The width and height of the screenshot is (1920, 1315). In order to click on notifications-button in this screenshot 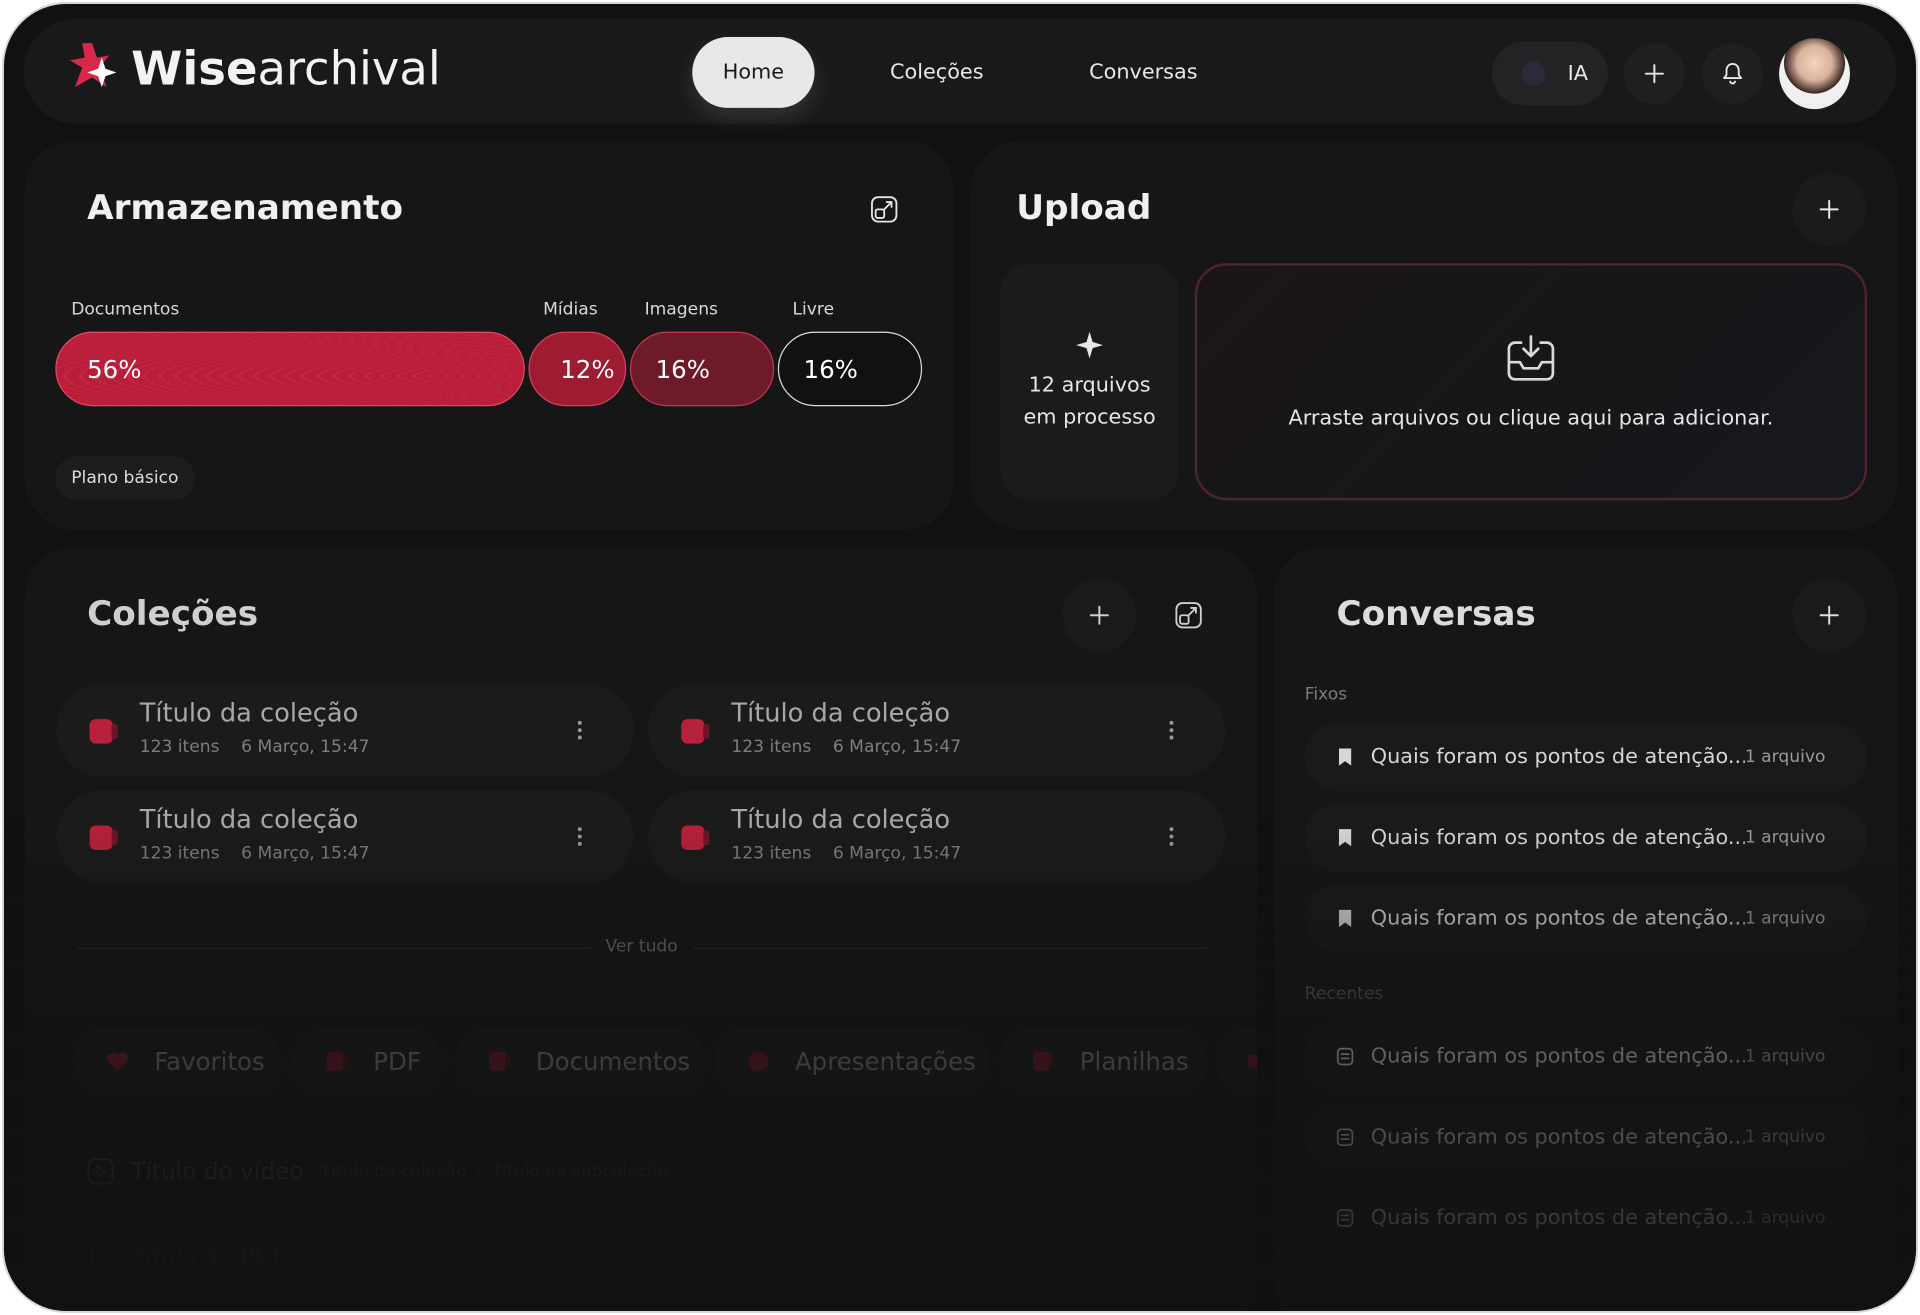, I will do `click(1733, 74)`.